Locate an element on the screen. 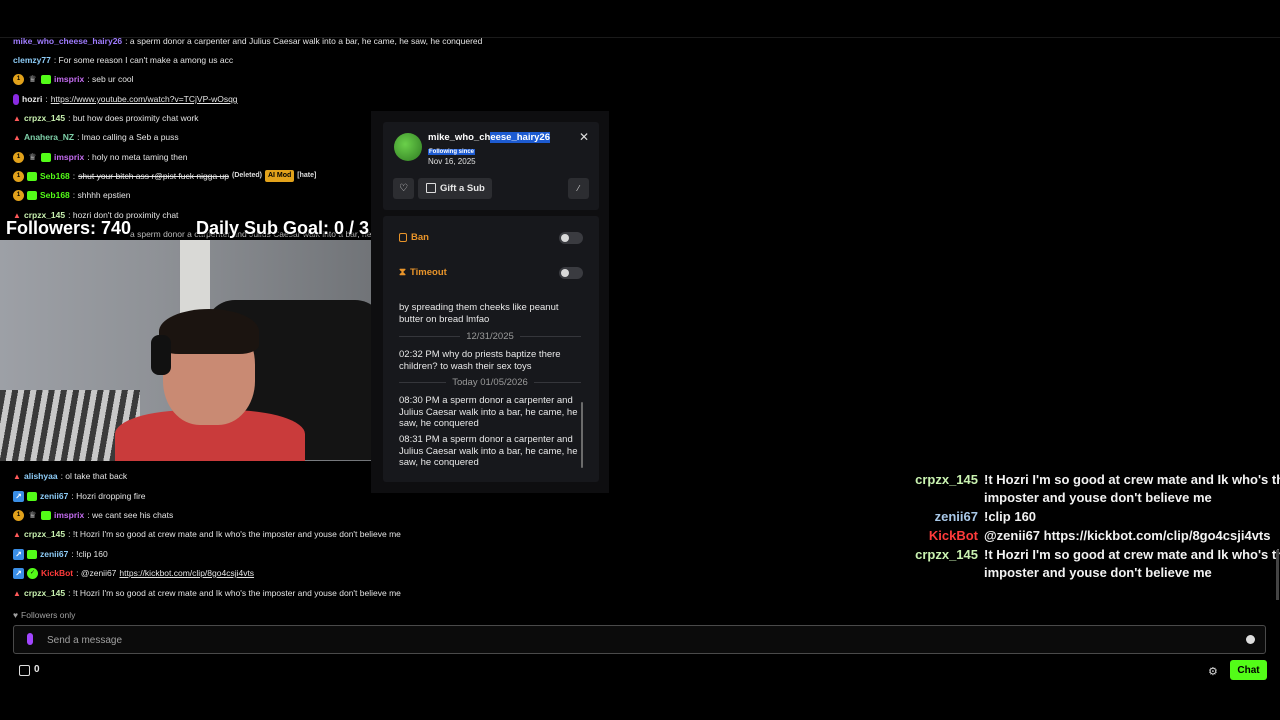  chat-username: Anahera_NZ is located at coordinates (49, 137).